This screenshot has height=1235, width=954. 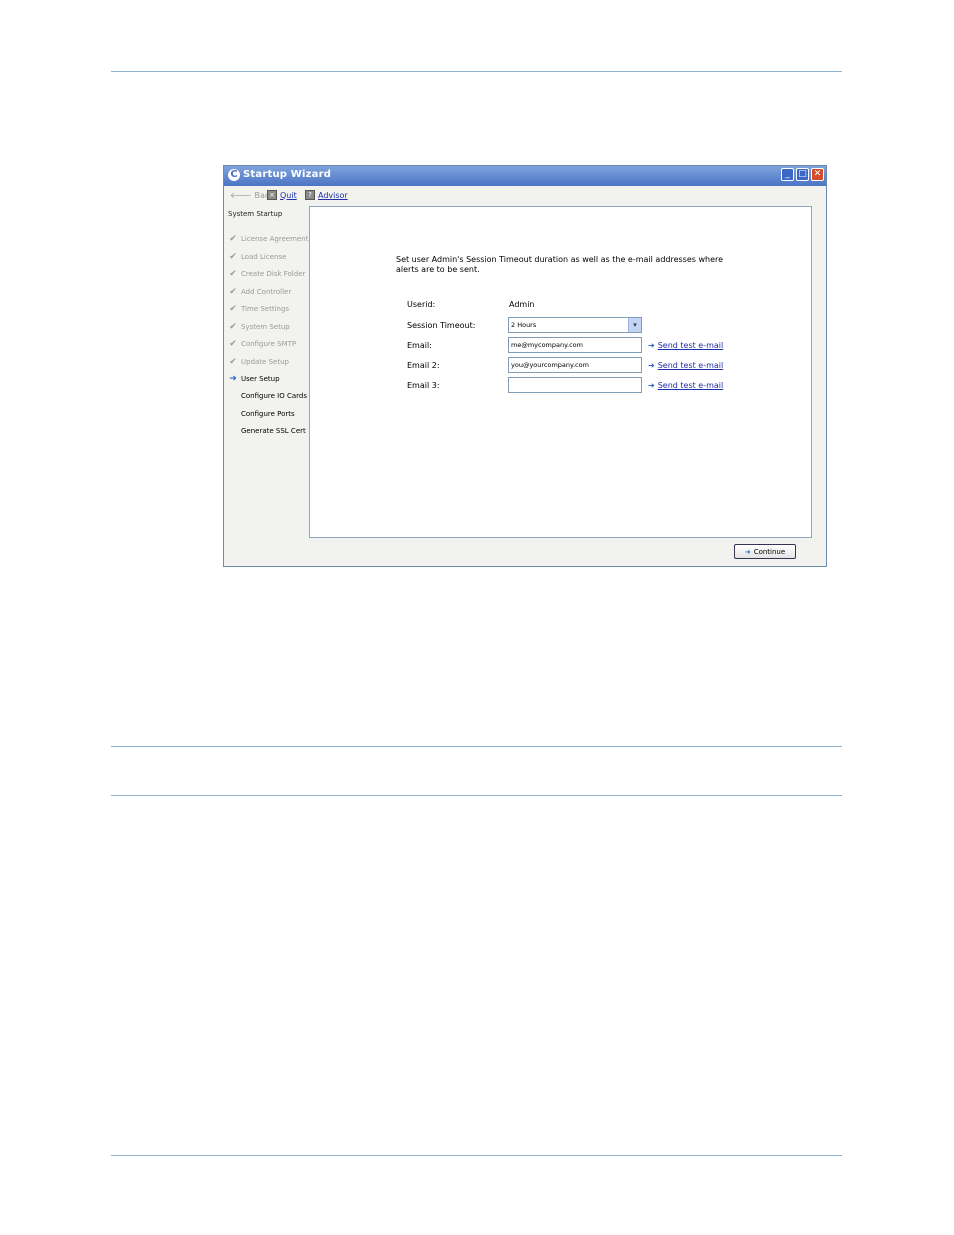 What do you see at coordinates (476, 71) in the screenshot?
I see `header-rule` at bounding box center [476, 71].